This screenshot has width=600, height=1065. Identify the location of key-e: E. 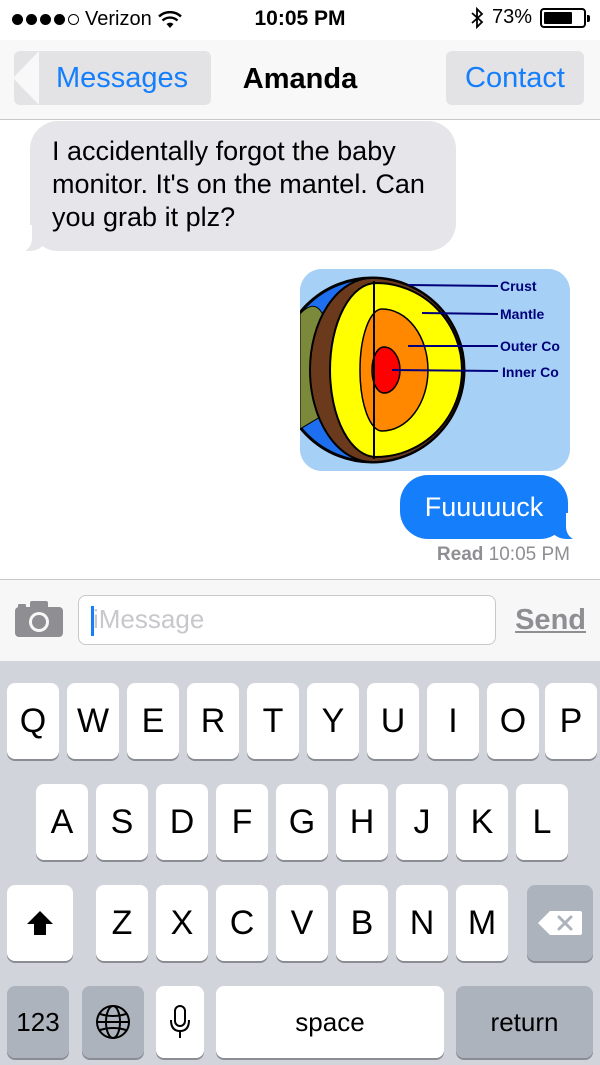
(153, 721).